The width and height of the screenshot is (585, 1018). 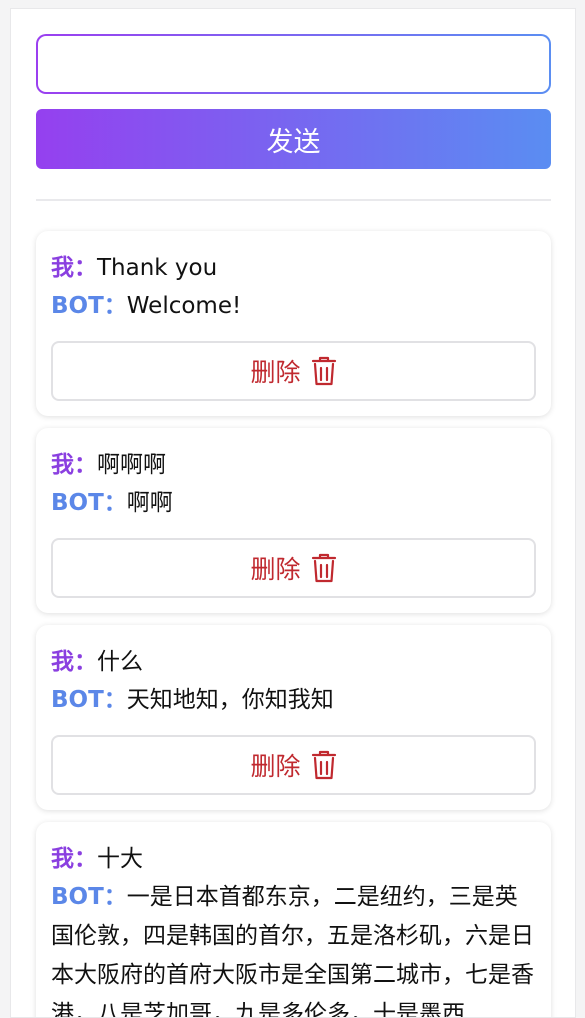 I want to click on user-message-text: 十大, so click(x=120, y=859).